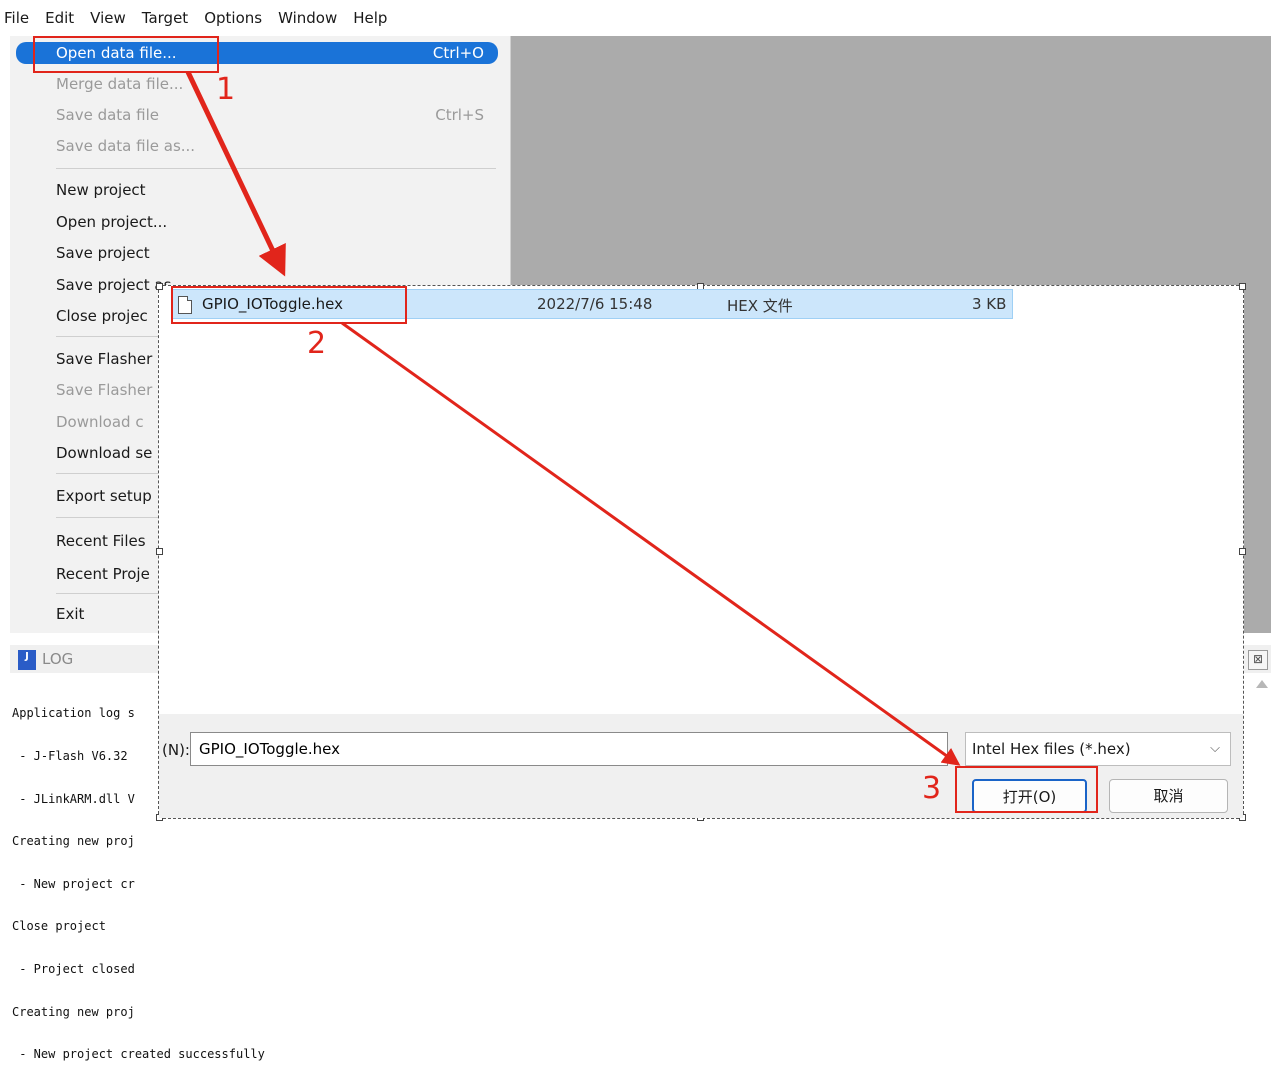 This screenshot has width=1271, height=1076. What do you see at coordinates (73, 883) in the screenshot?
I see `log-line: - New project cr` at bounding box center [73, 883].